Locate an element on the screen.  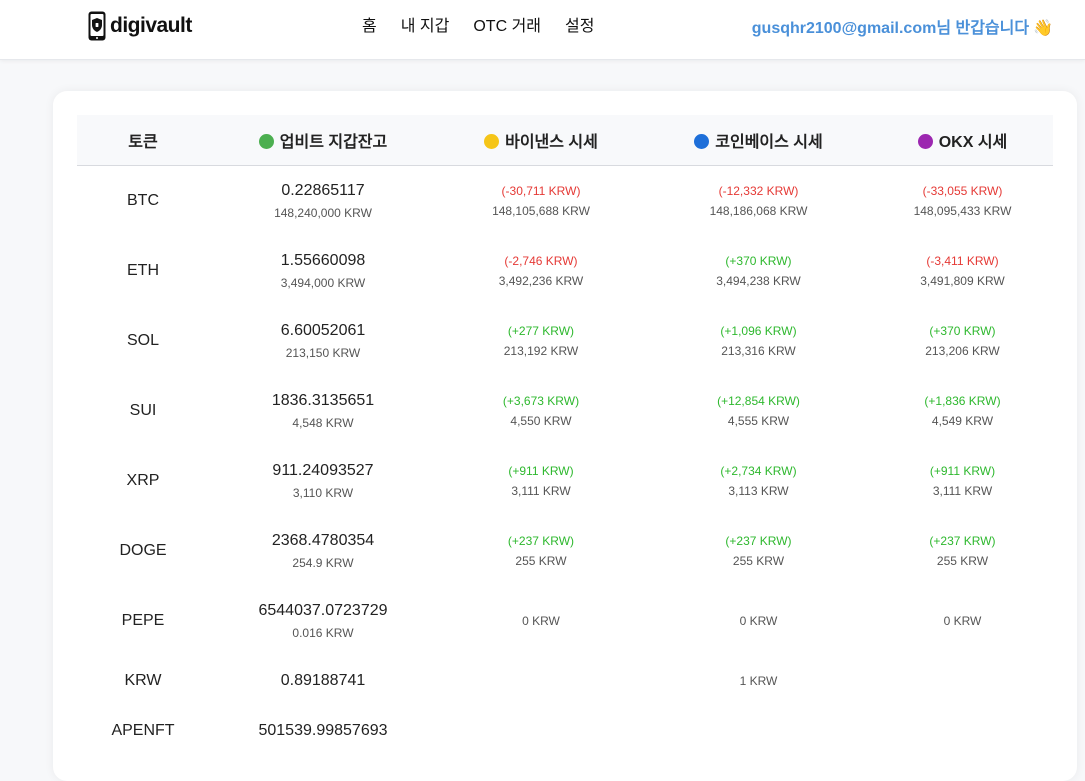
okx-price-cell: (+911 KRW) 3,111 KRW is located at coordinates (962, 481).